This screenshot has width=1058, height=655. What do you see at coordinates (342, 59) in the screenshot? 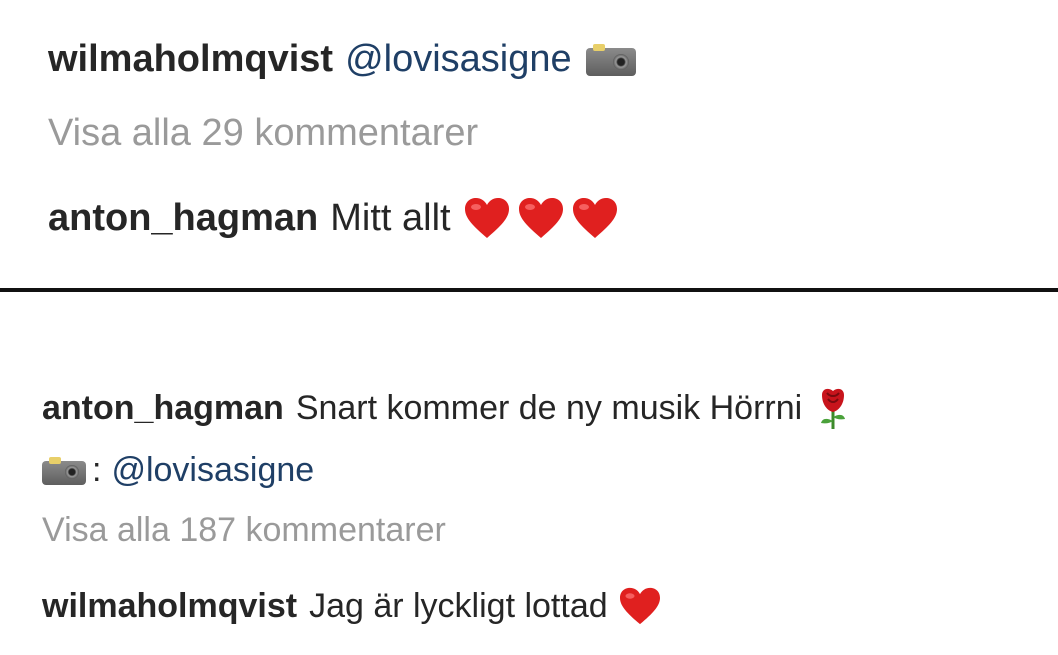
I see `caption-row: wilmaholmqvist @lovisasigne` at bounding box center [342, 59].